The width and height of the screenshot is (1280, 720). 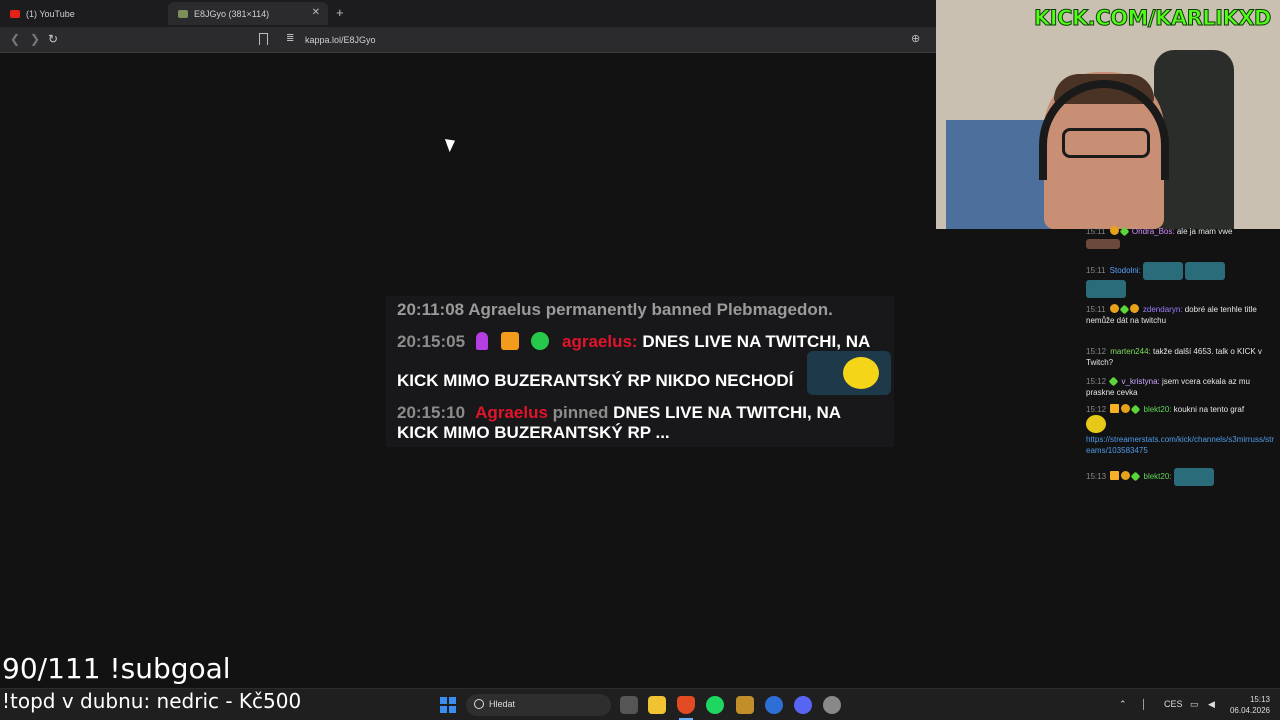 What do you see at coordinates (803, 705) in the screenshot?
I see `discord-icon` at bounding box center [803, 705].